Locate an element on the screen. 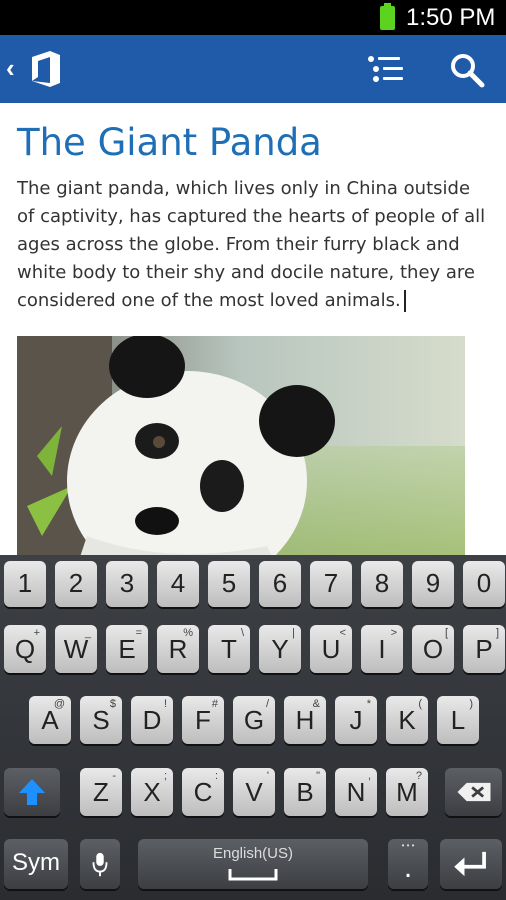  key-x: ; X is located at coordinates (152, 792).